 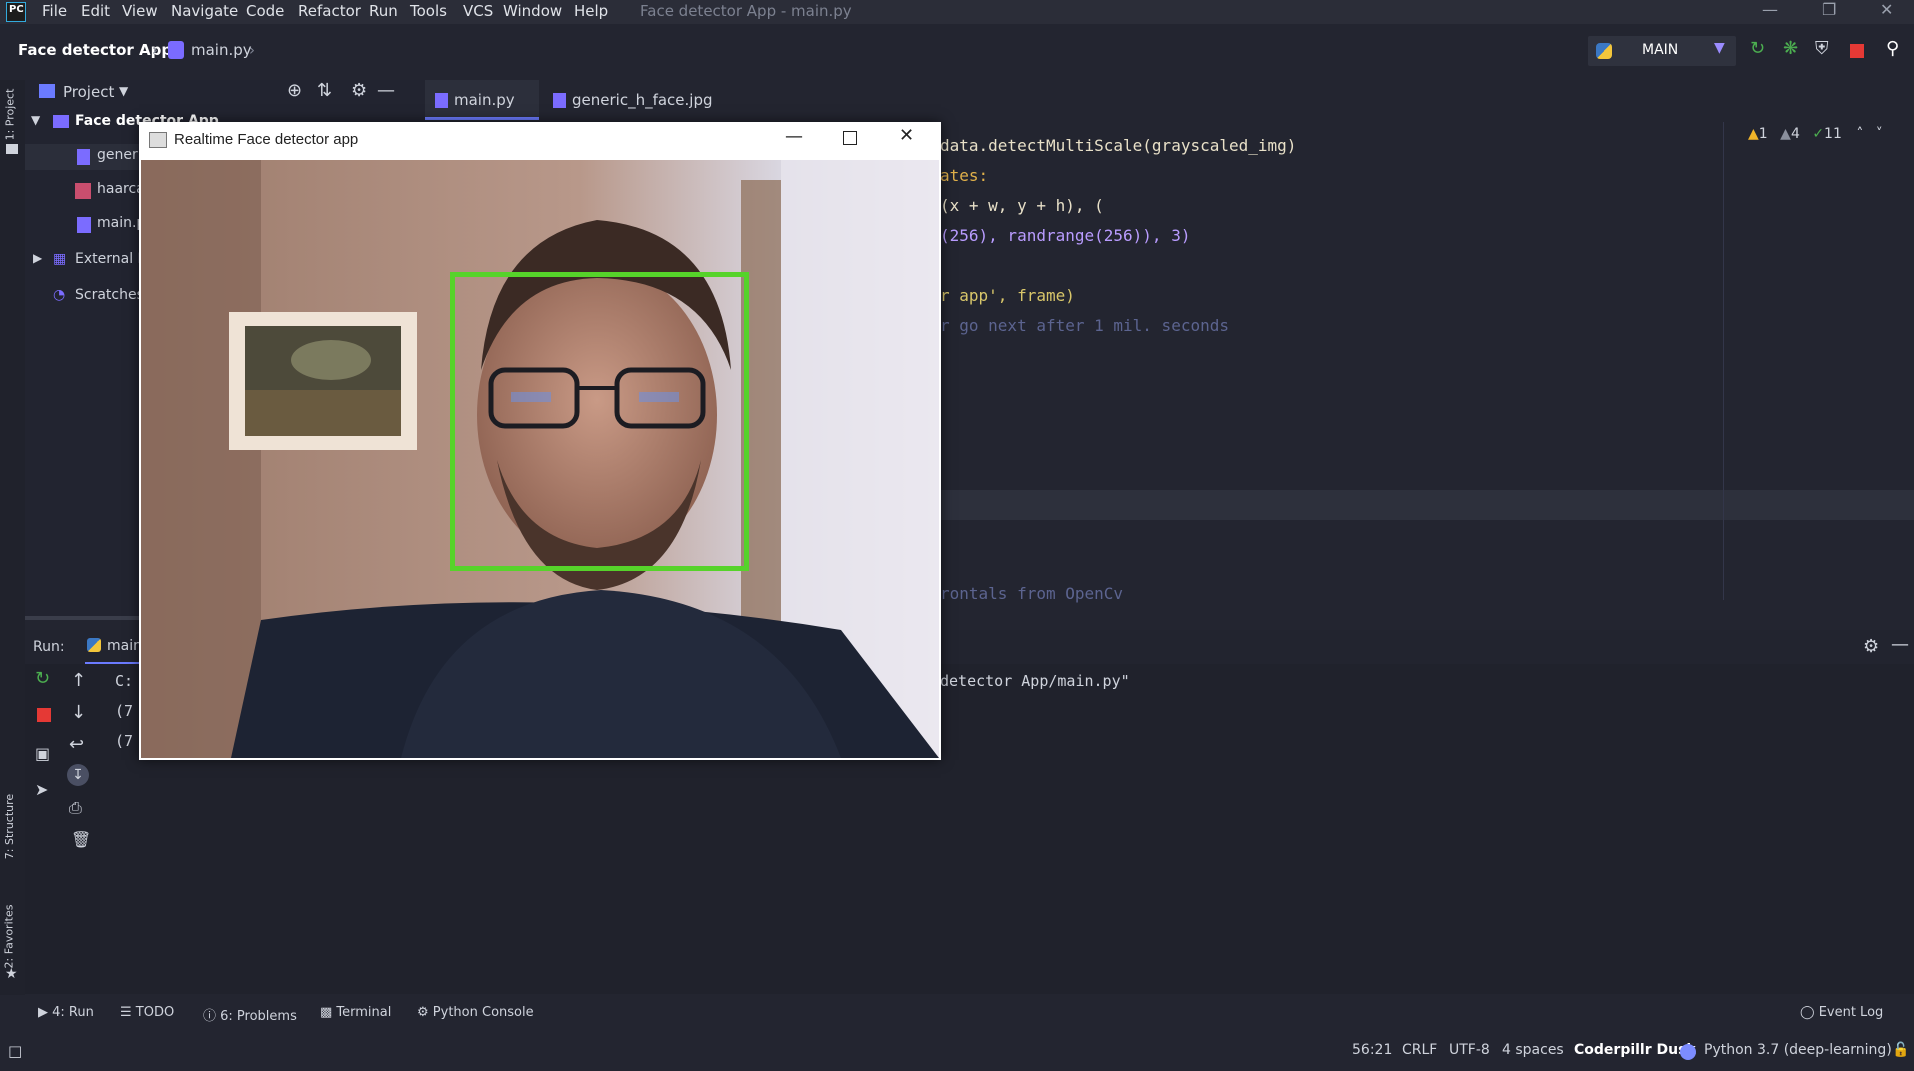 I want to click on run-configuration-select: MAIN ▼, so click(x=1662, y=51).